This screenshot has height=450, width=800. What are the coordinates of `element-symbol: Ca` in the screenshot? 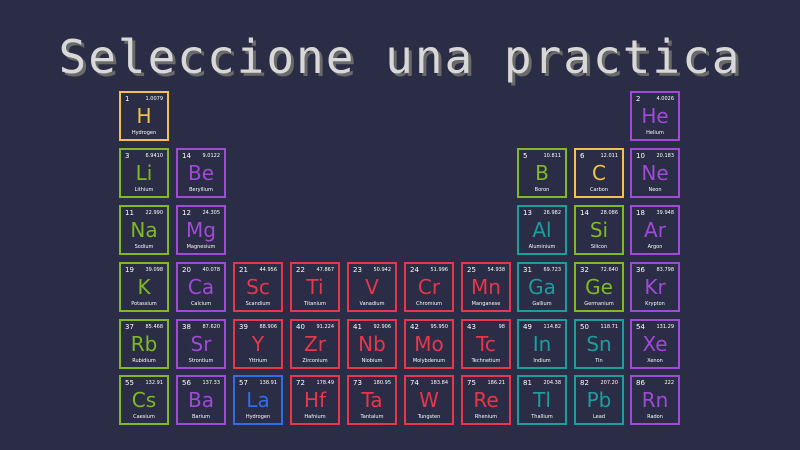 It's located at (201, 287).